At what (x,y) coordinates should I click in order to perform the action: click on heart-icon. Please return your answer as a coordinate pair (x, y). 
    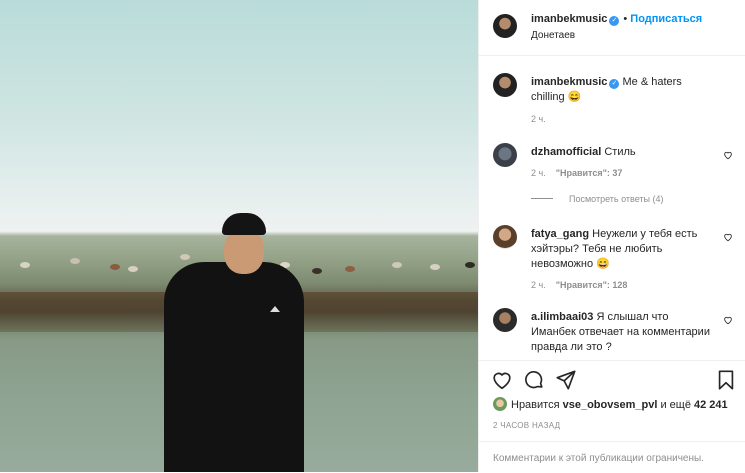
    Looking at the image, I should click on (502, 380).